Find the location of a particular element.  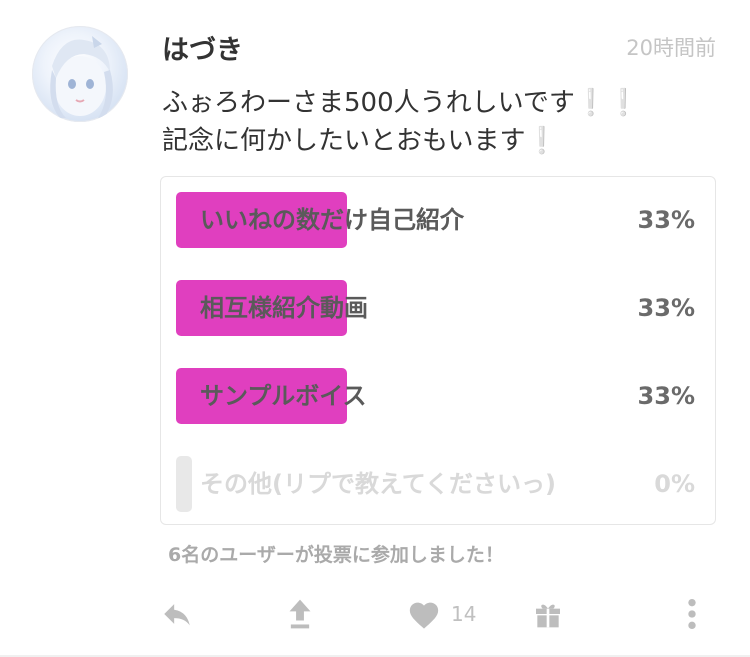

post-timestamp: 20時間前 is located at coordinates (671, 48).